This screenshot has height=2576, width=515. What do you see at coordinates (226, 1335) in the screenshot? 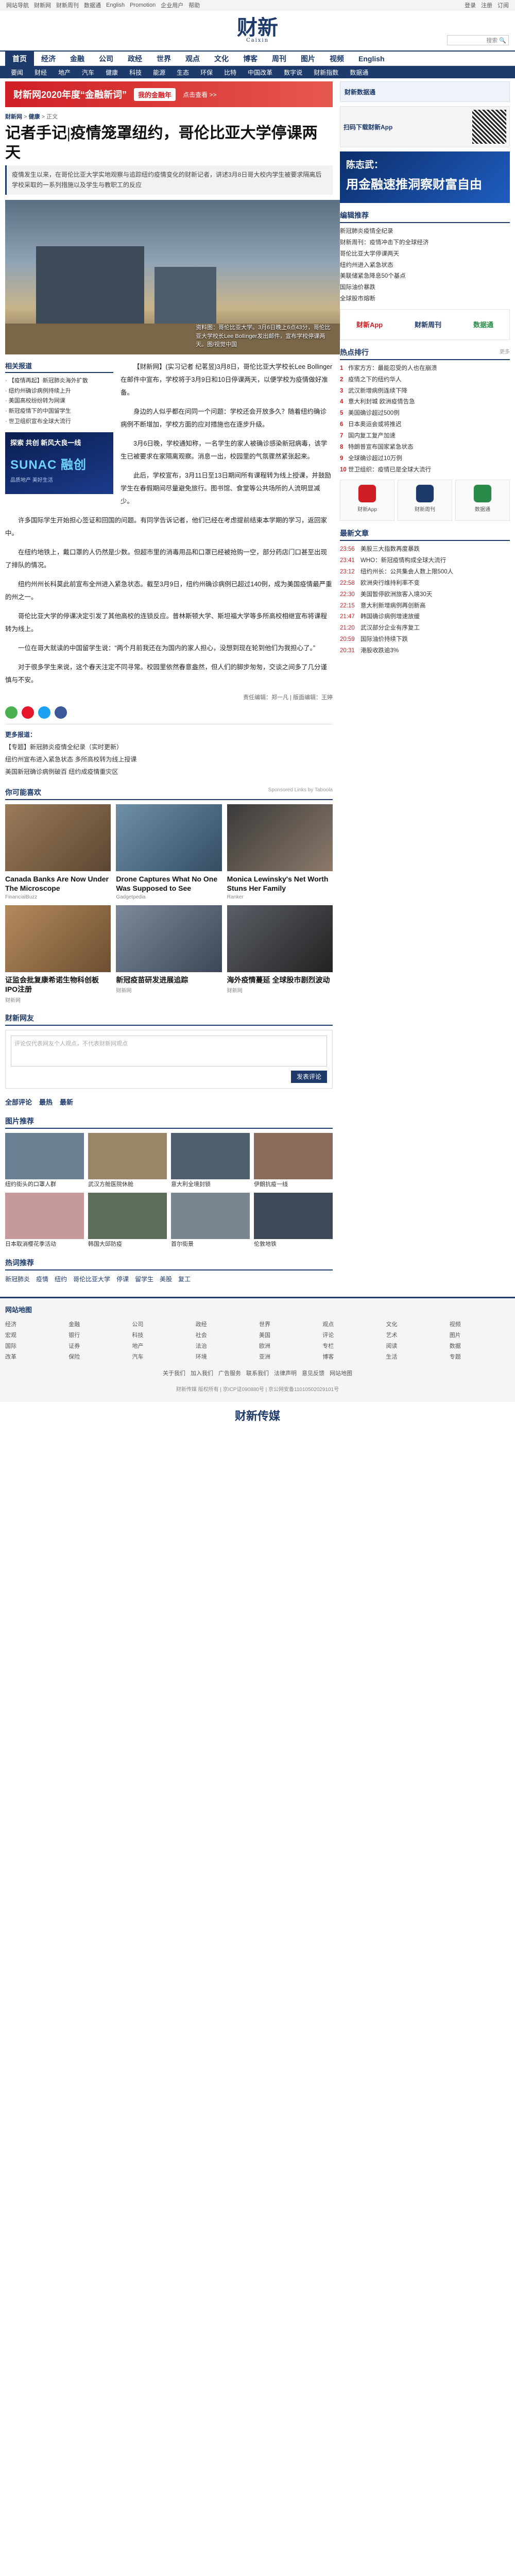
I see `sitemap-link: 社会` at bounding box center [226, 1335].